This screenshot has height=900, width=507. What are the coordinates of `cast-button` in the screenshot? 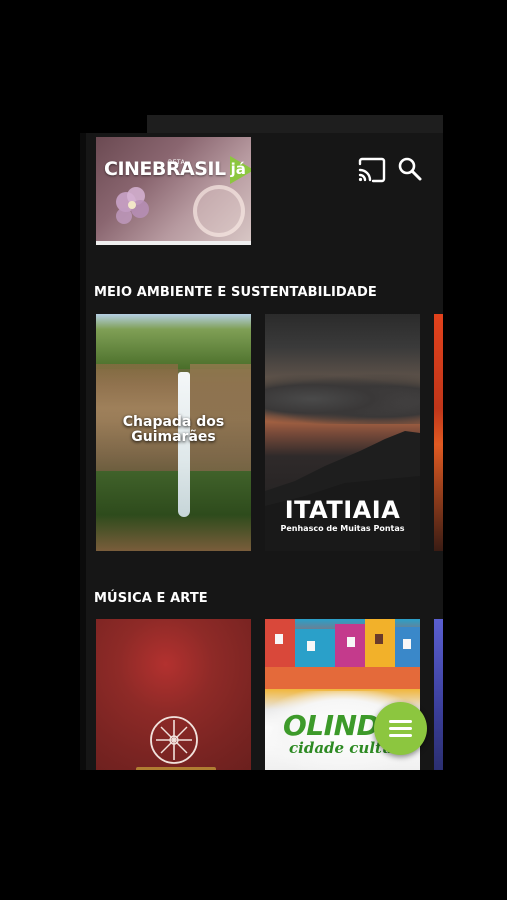 It's located at (372, 170).